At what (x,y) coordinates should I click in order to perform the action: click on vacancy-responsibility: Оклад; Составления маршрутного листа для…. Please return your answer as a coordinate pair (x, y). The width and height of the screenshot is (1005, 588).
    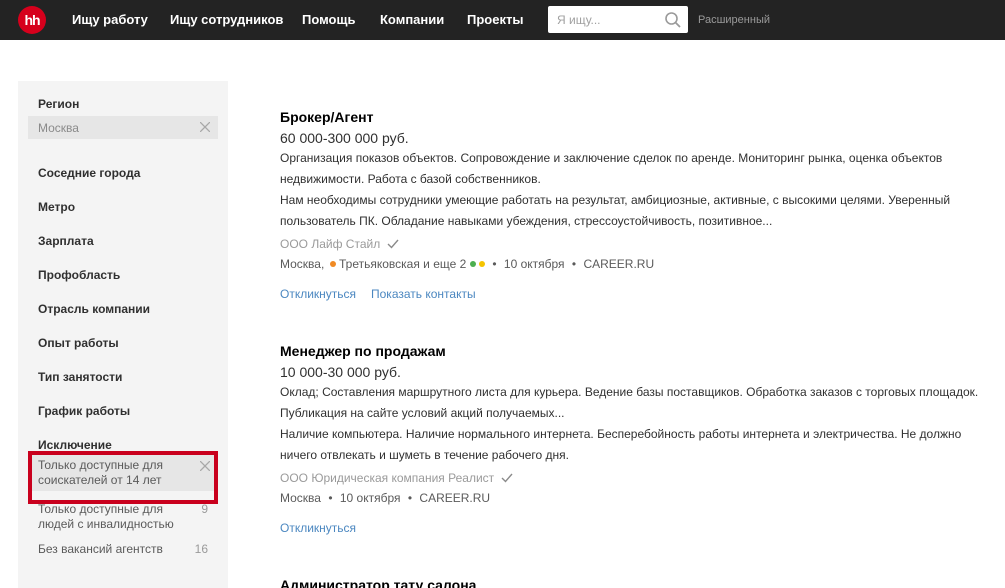
    Looking at the image, I should click on (629, 392).